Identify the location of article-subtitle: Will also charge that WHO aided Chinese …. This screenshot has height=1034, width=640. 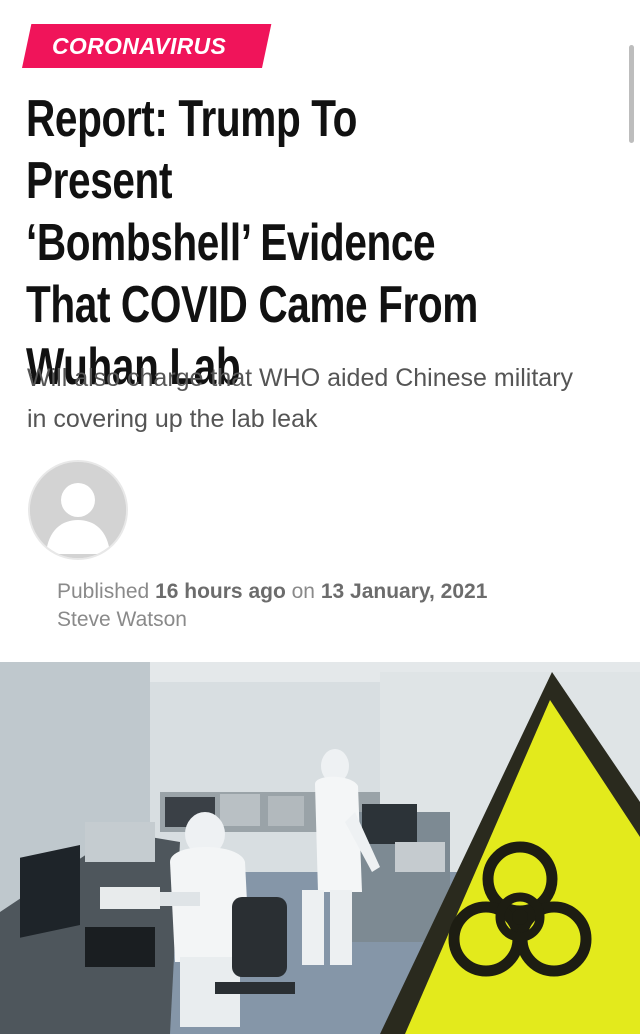
(300, 398).